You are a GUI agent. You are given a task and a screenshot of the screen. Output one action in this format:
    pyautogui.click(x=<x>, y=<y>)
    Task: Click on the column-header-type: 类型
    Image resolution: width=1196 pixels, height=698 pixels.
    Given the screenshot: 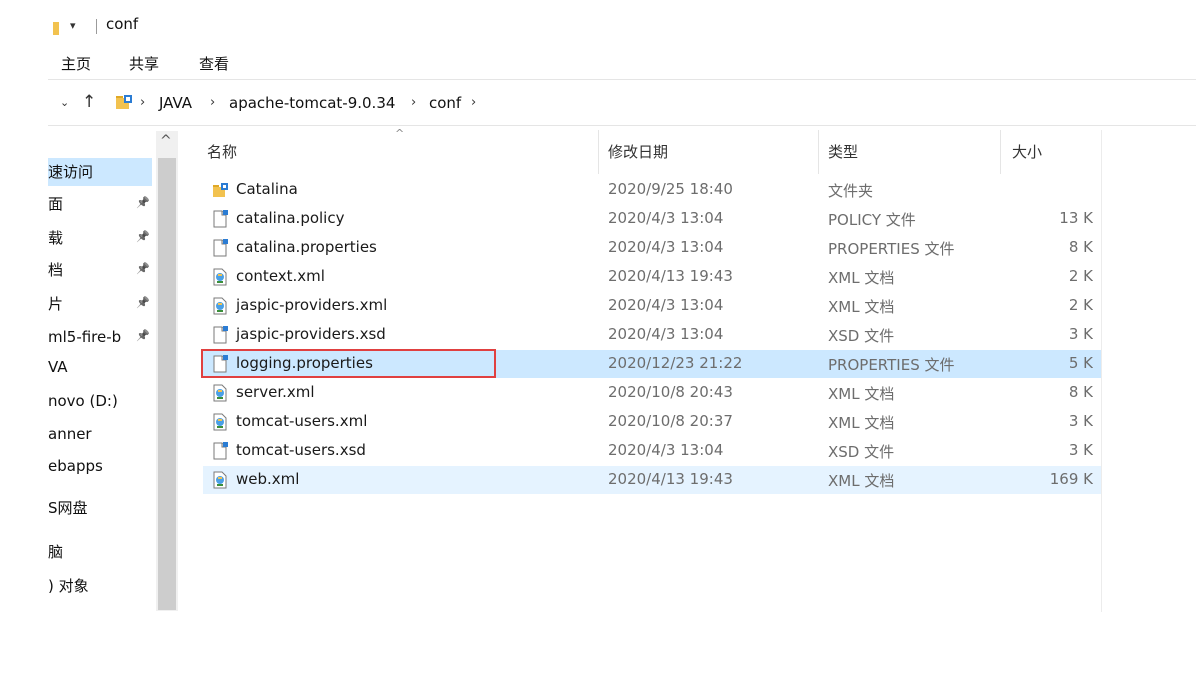 What is the action you would take?
    pyautogui.click(x=843, y=151)
    